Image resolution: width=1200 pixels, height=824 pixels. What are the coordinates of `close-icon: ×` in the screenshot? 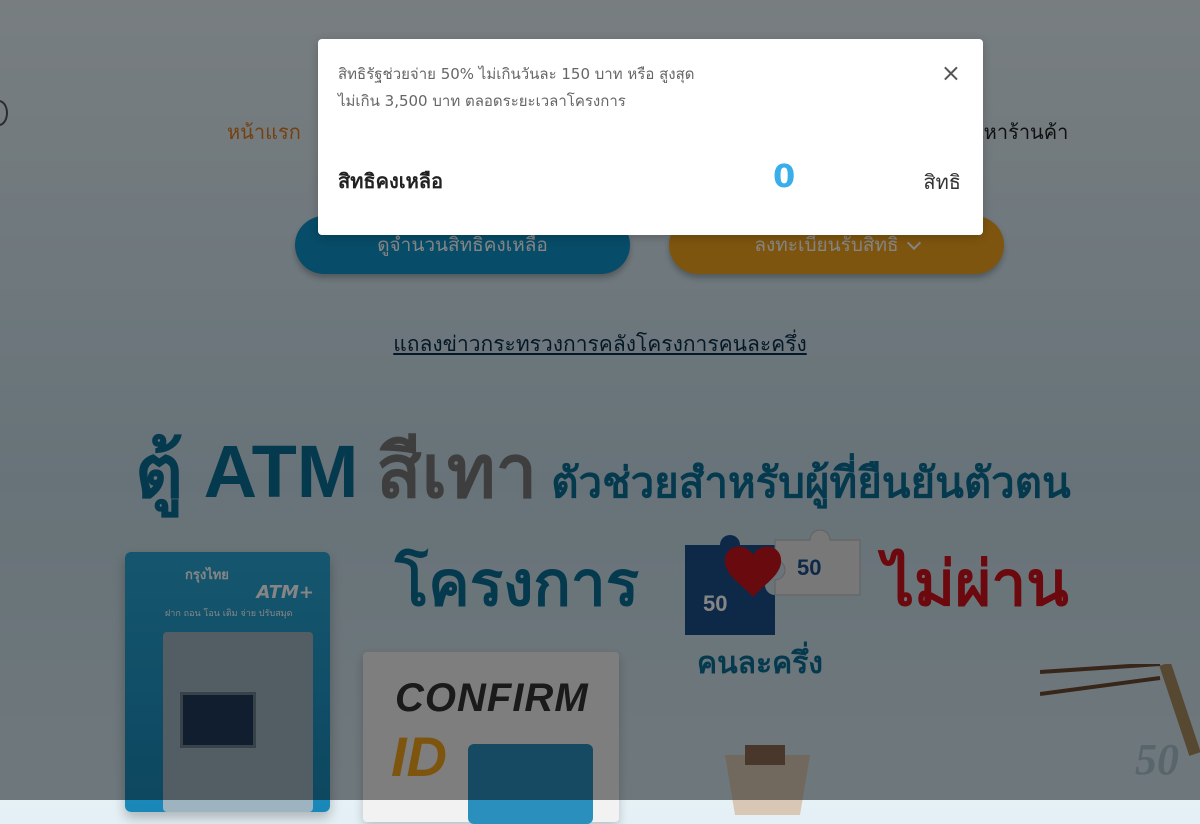 It's located at (951, 73).